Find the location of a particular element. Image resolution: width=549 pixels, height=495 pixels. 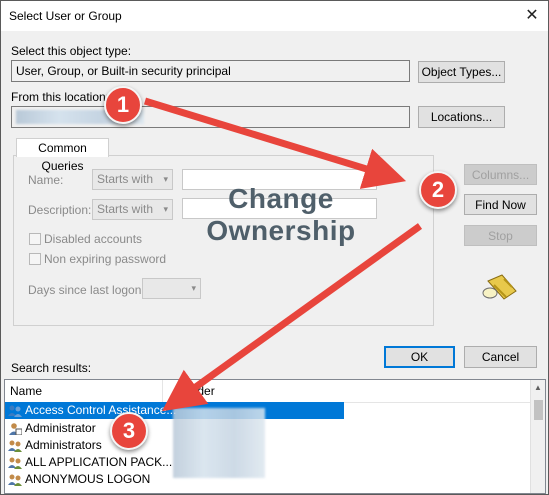

arrow-to-find-now is located at coordinates (275, 143).